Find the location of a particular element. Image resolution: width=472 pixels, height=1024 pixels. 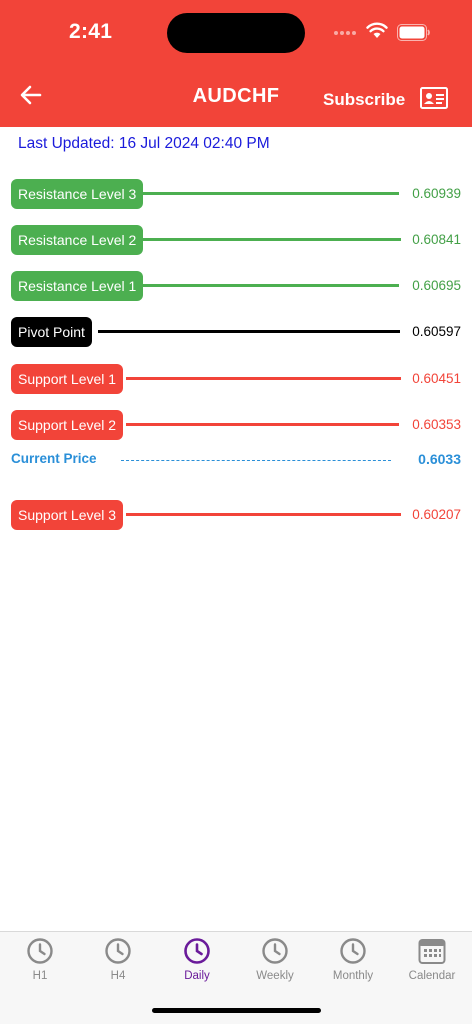

pivot-point-row: Pivot Point 0.60597 is located at coordinates (236, 332).